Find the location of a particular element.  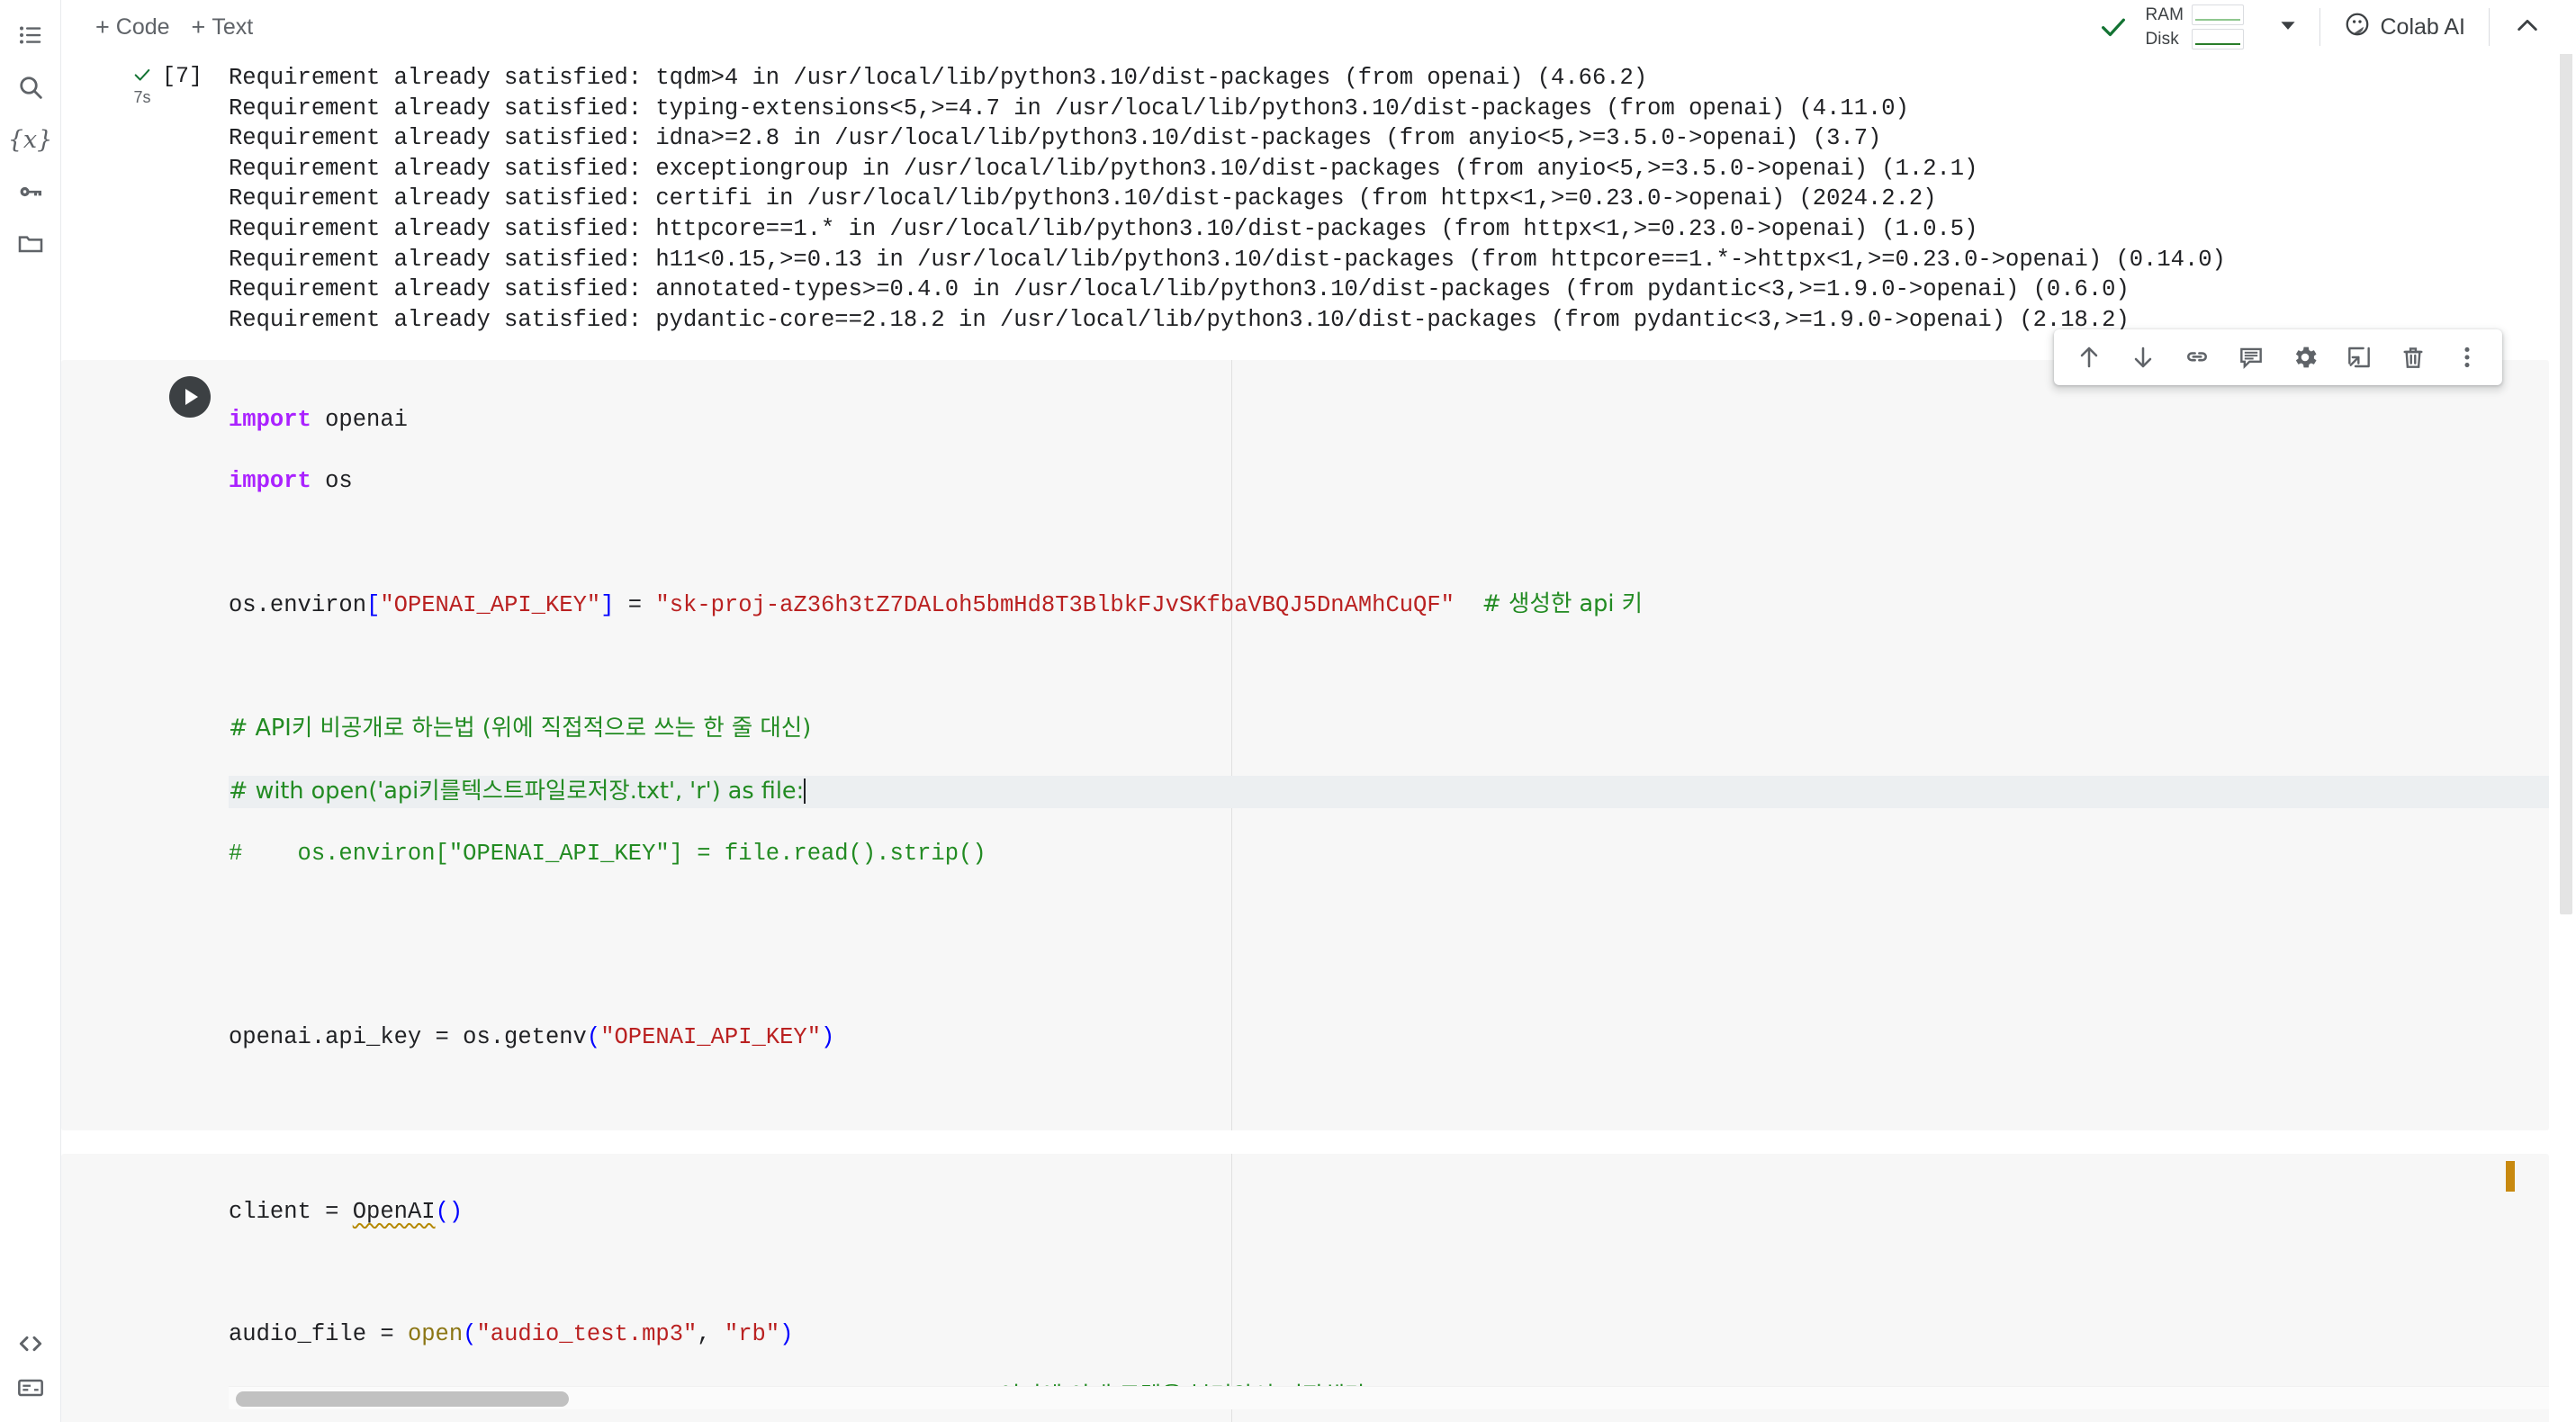

cell-7-exec-time: 7s is located at coordinates (142, 97).